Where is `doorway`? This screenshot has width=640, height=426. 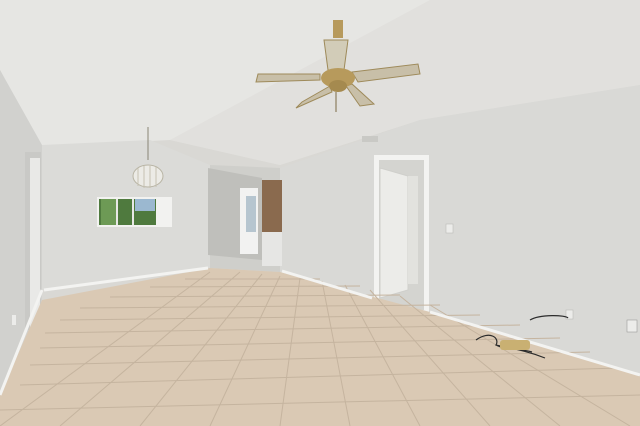
doorway is located at coordinates (401, 234).